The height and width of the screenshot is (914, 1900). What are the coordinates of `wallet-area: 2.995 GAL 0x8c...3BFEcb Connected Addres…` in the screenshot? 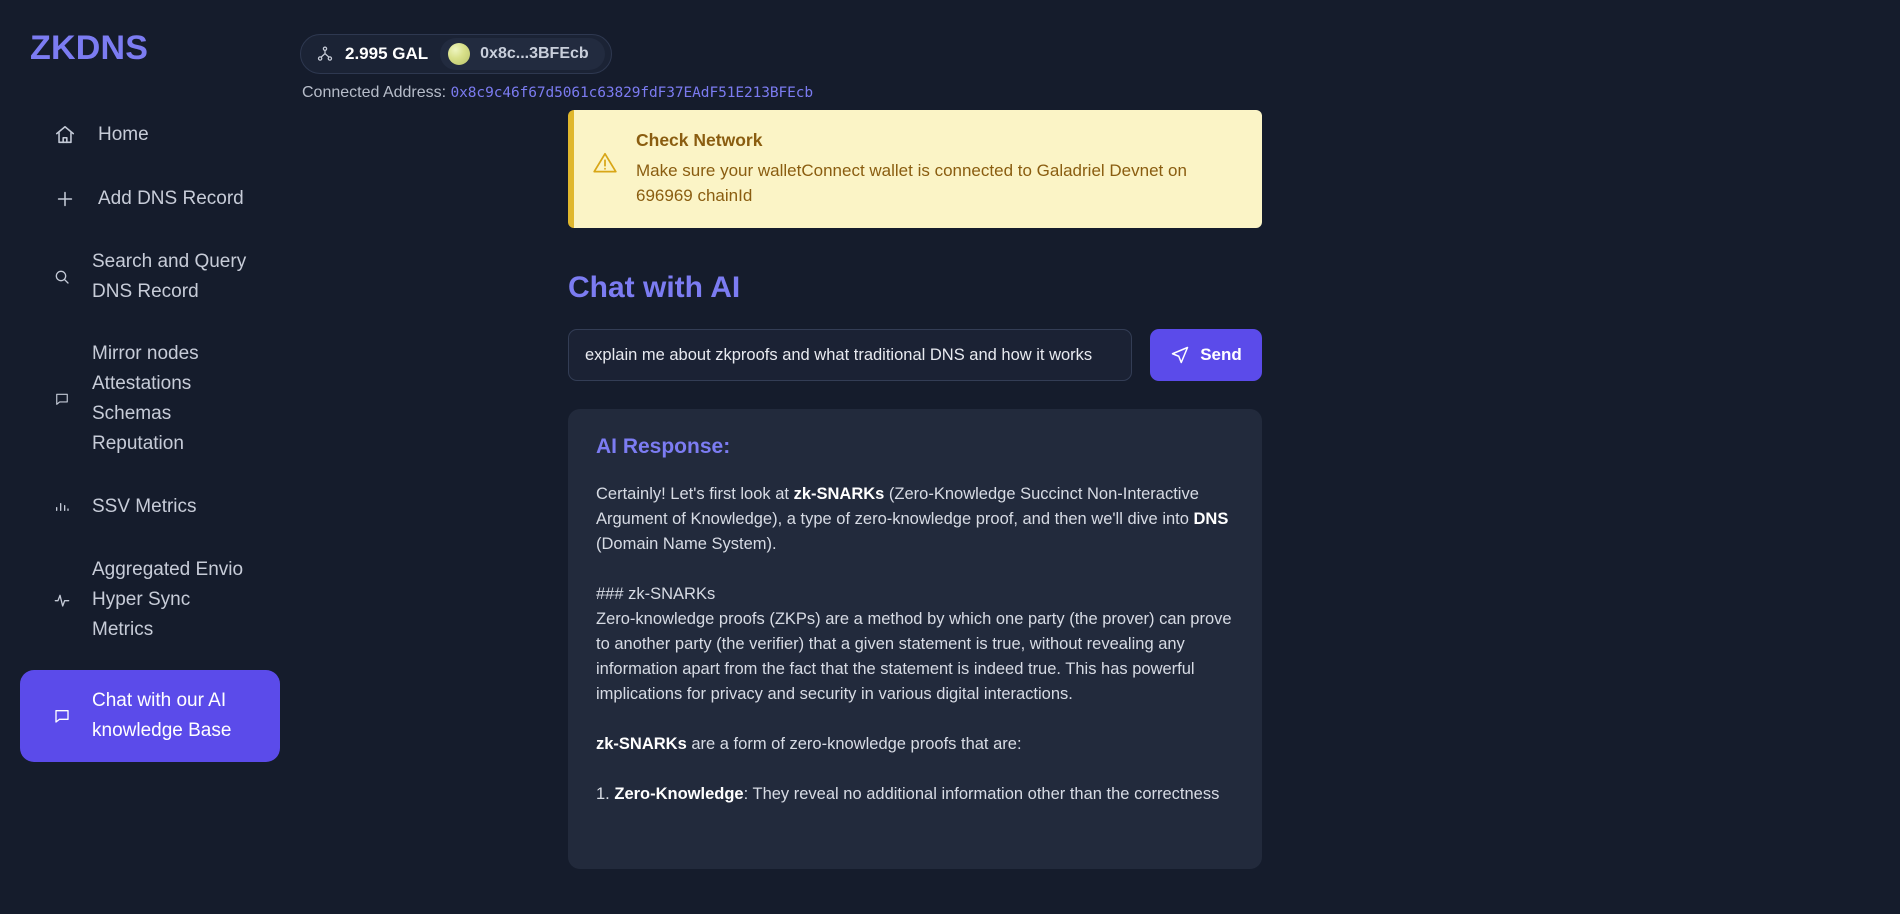 It's located at (556, 68).